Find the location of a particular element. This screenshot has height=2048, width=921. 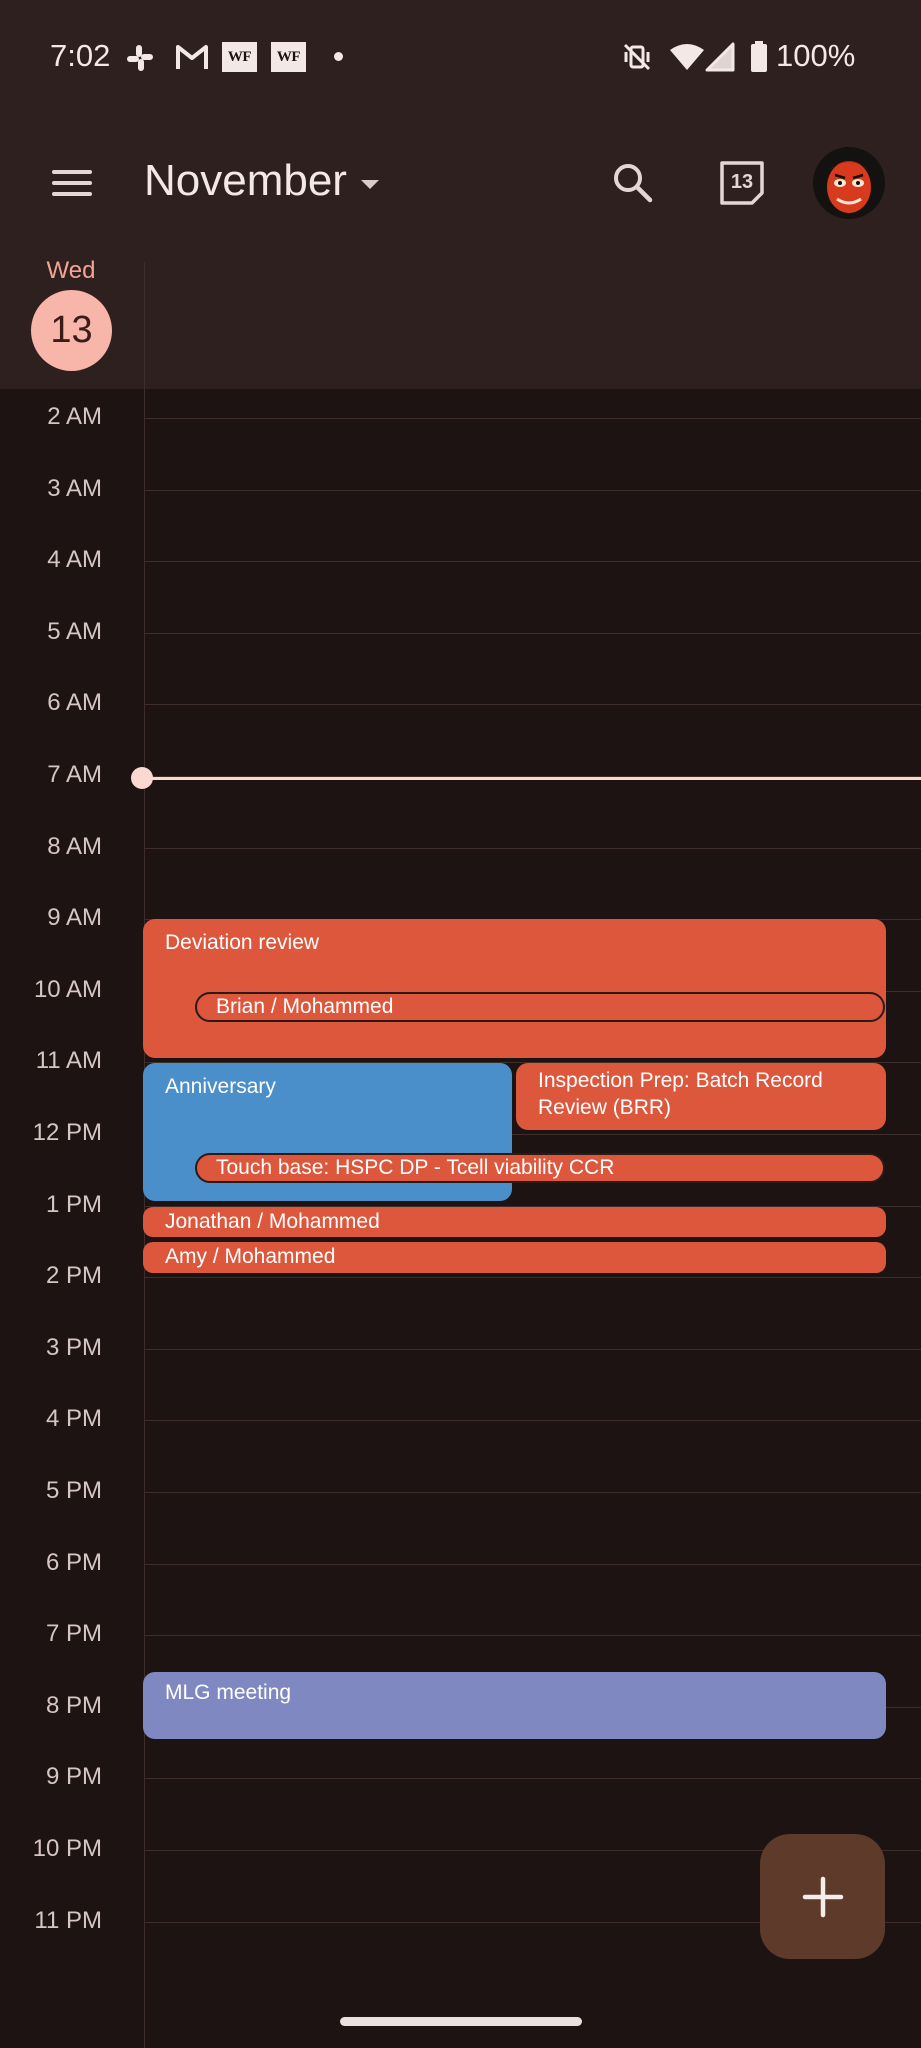

vibrate-off-icon is located at coordinates (637, 57).